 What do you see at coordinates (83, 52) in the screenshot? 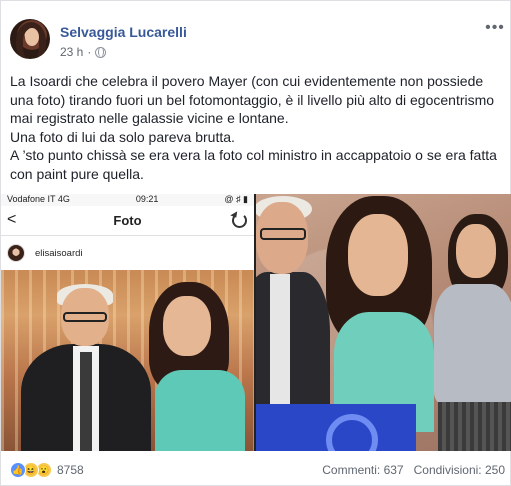
I see `post-meta: 23 h ·` at bounding box center [83, 52].